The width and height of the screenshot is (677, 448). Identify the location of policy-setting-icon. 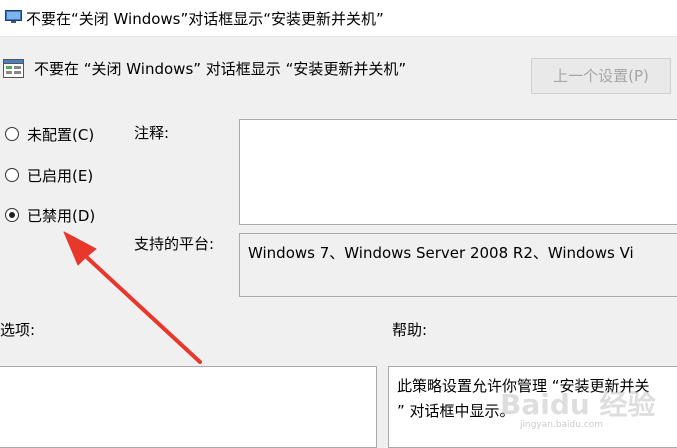
(13, 68).